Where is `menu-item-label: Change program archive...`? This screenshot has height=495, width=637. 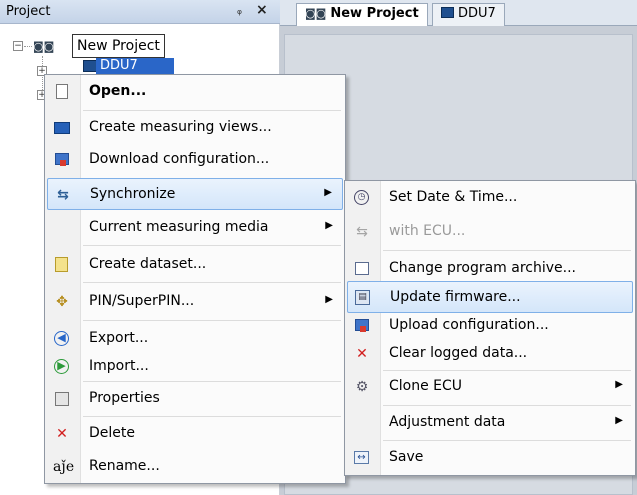 menu-item-label: Change program archive... is located at coordinates (482, 268).